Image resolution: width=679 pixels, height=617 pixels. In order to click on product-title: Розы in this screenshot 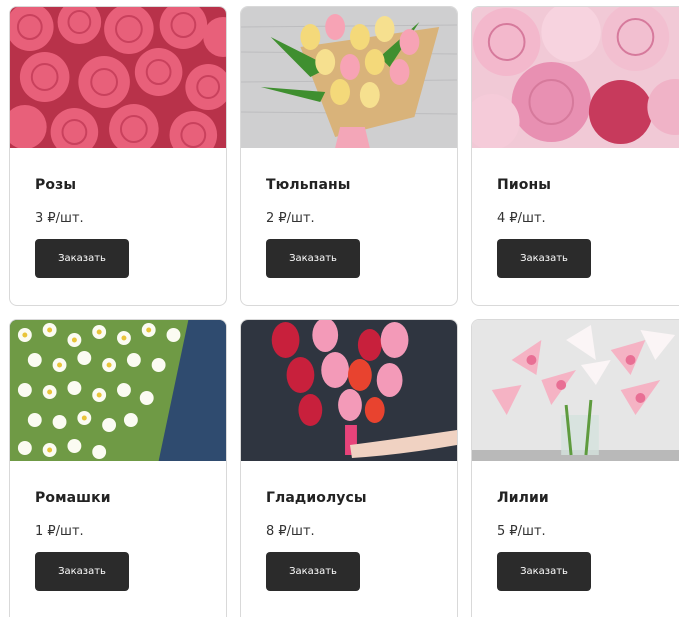, I will do `click(56, 185)`.